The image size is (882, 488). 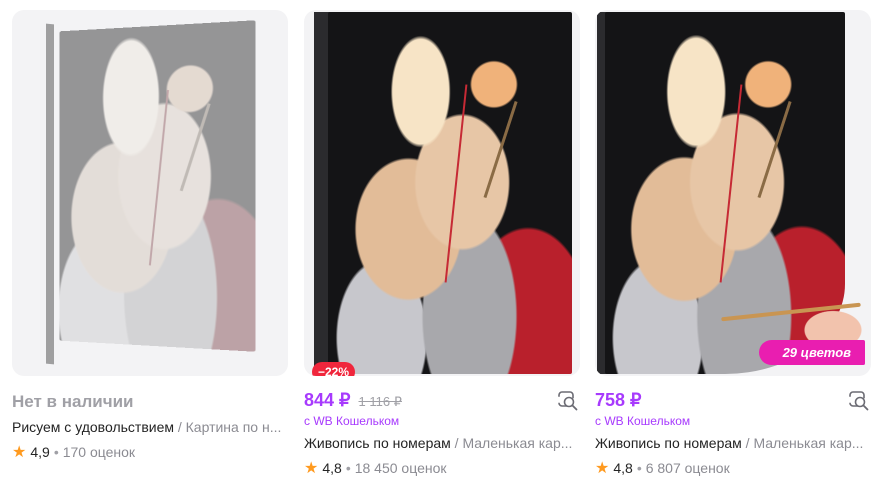 I want to click on price: 758 ₽, so click(x=618, y=400).